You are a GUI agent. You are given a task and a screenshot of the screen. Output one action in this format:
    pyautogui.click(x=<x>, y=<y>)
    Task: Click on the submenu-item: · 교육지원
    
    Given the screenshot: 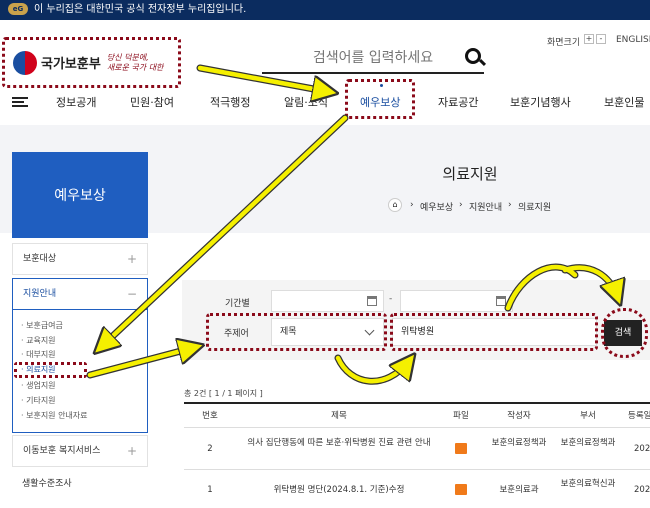 What is the action you would take?
    pyautogui.click(x=38, y=340)
    